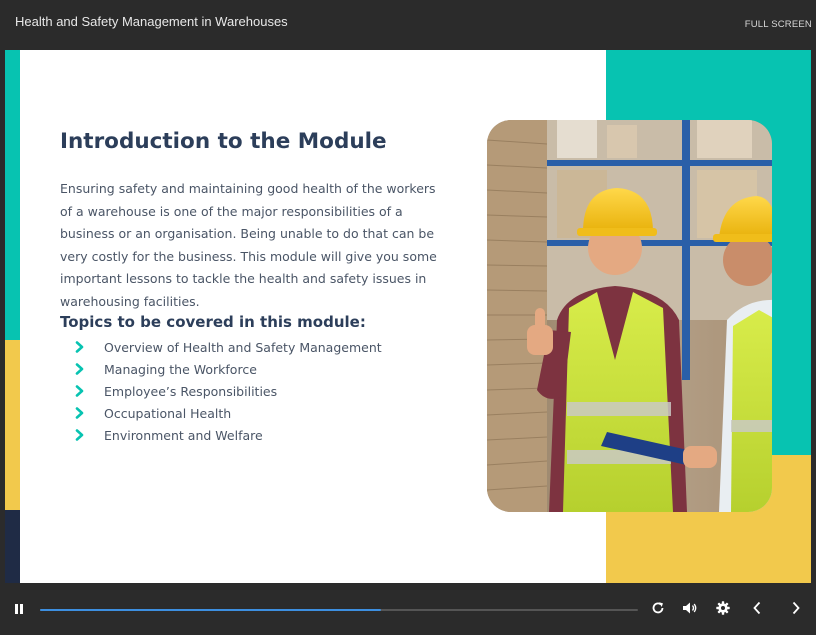 The height and width of the screenshot is (635, 816). I want to click on gear-icon, so click(723, 609).